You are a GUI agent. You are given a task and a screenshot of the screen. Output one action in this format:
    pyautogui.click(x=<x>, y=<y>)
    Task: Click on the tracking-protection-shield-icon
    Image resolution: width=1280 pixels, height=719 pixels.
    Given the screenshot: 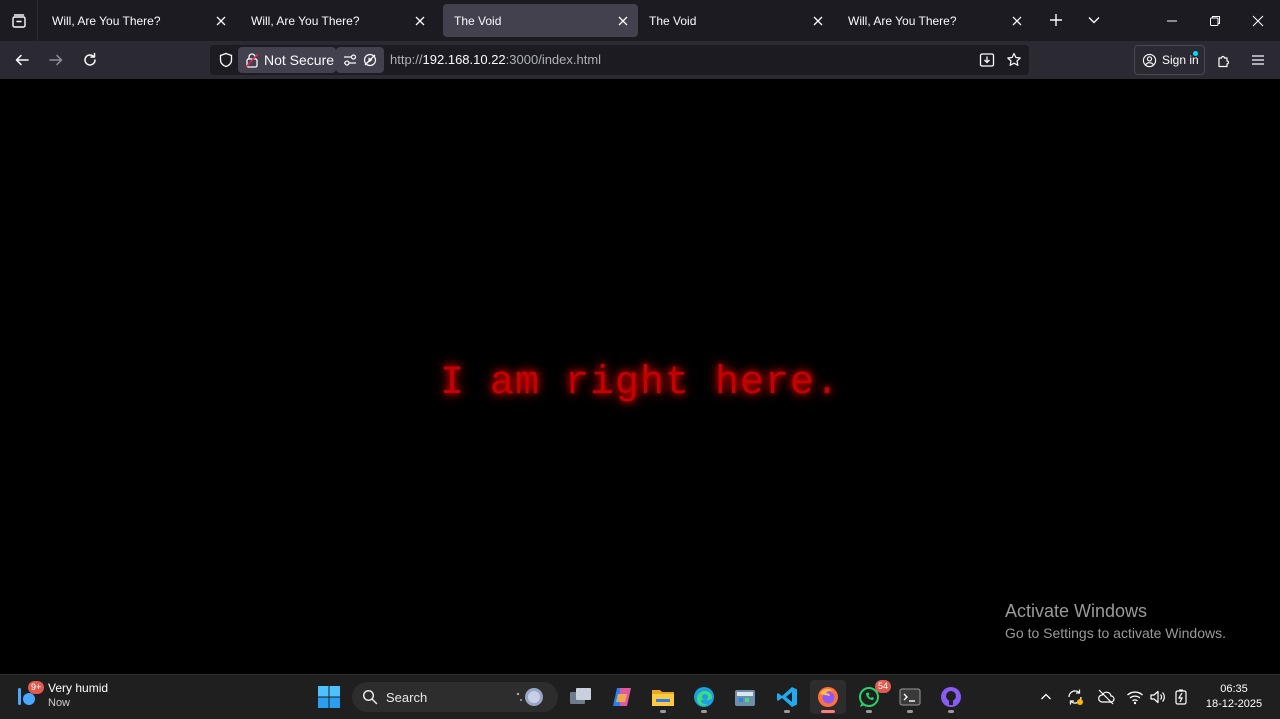 What is the action you would take?
    pyautogui.click(x=226, y=60)
    